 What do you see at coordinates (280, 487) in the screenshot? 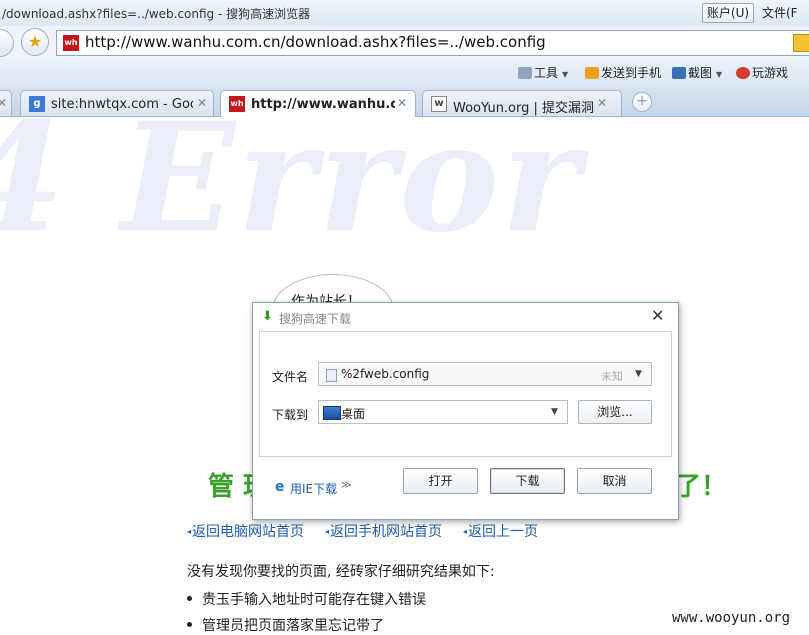
I see `ie-icon: e` at bounding box center [280, 487].